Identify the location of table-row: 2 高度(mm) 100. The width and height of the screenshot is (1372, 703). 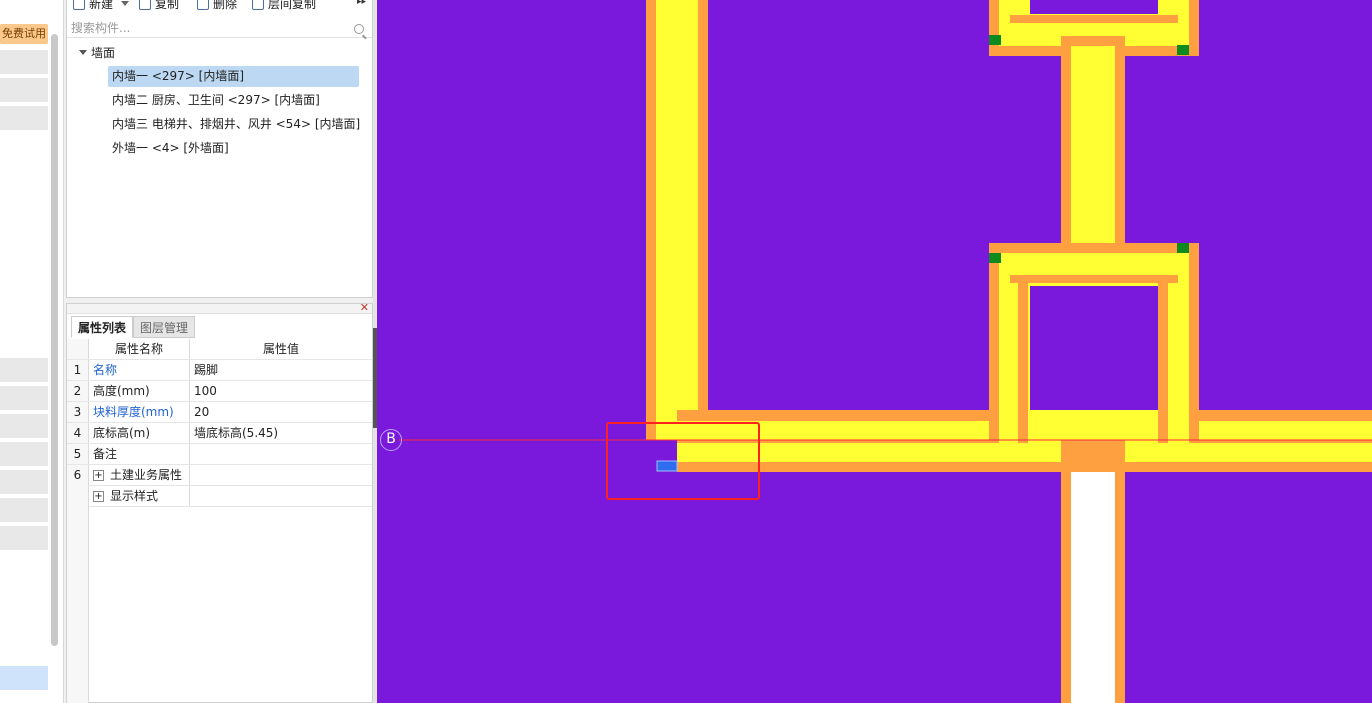
(219, 391).